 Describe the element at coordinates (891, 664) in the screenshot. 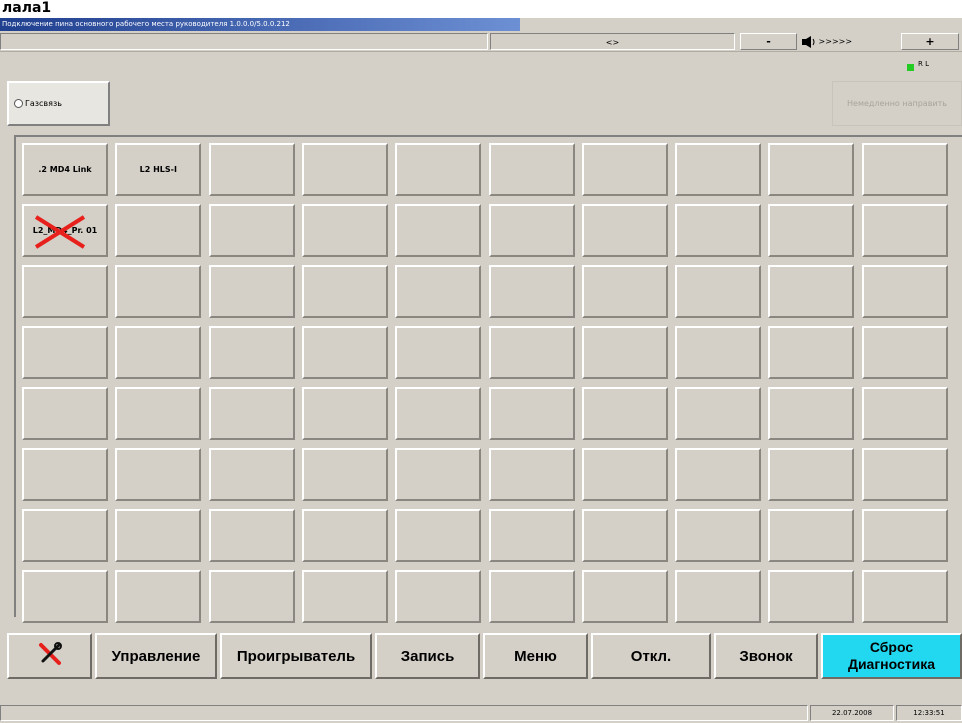

I see `diagnostics-label: Диагностика` at that location.